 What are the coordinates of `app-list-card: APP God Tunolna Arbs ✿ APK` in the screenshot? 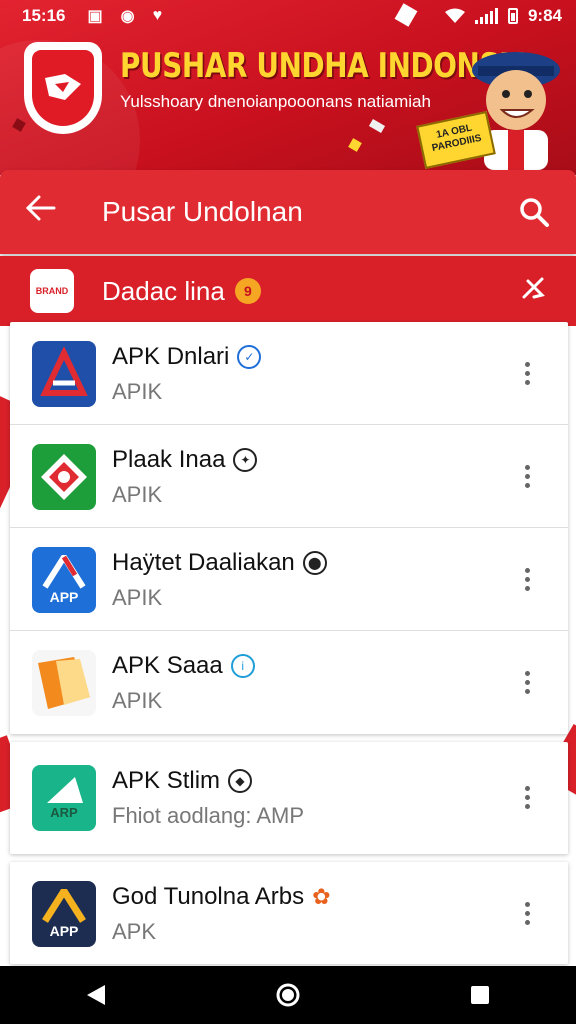 It's located at (289, 913).